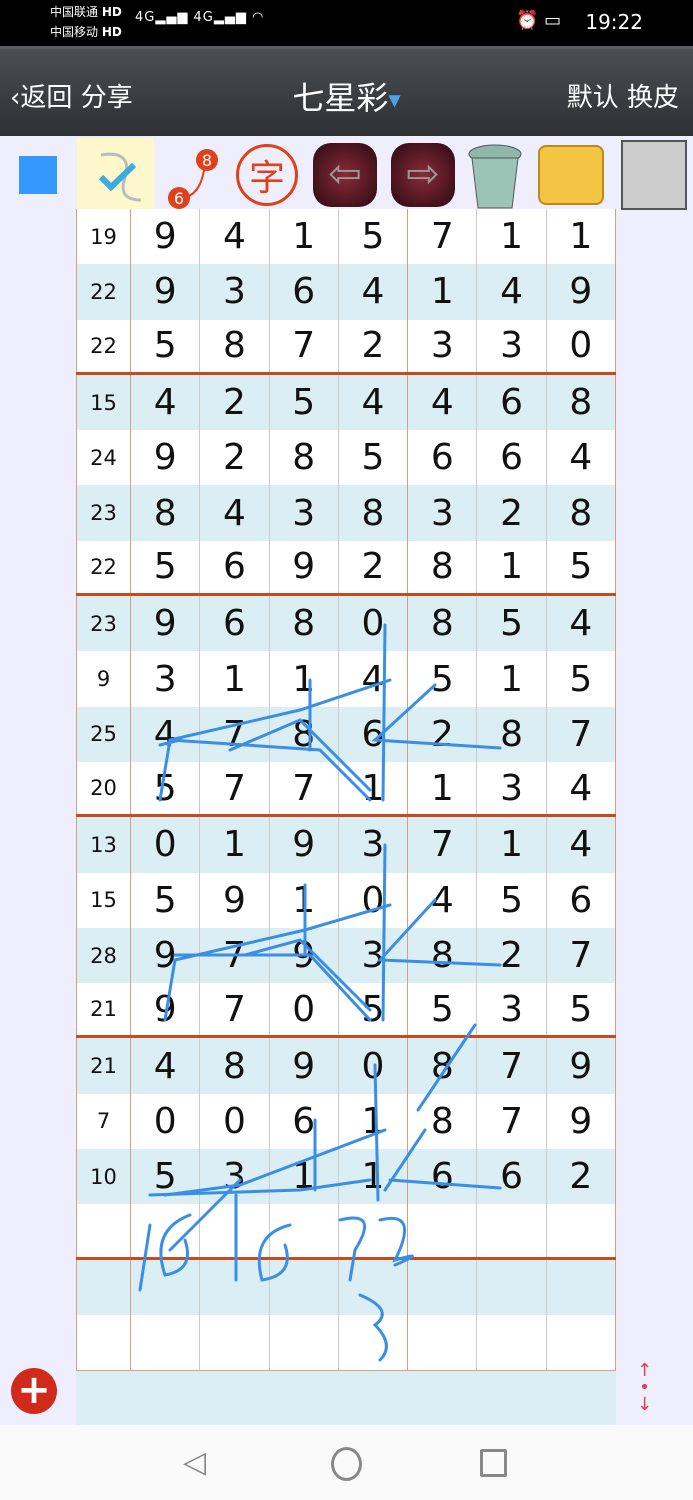 The height and width of the screenshot is (1500, 693). Describe the element at coordinates (653, 98) in the screenshot. I see `skin-button: 换皮` at that location.